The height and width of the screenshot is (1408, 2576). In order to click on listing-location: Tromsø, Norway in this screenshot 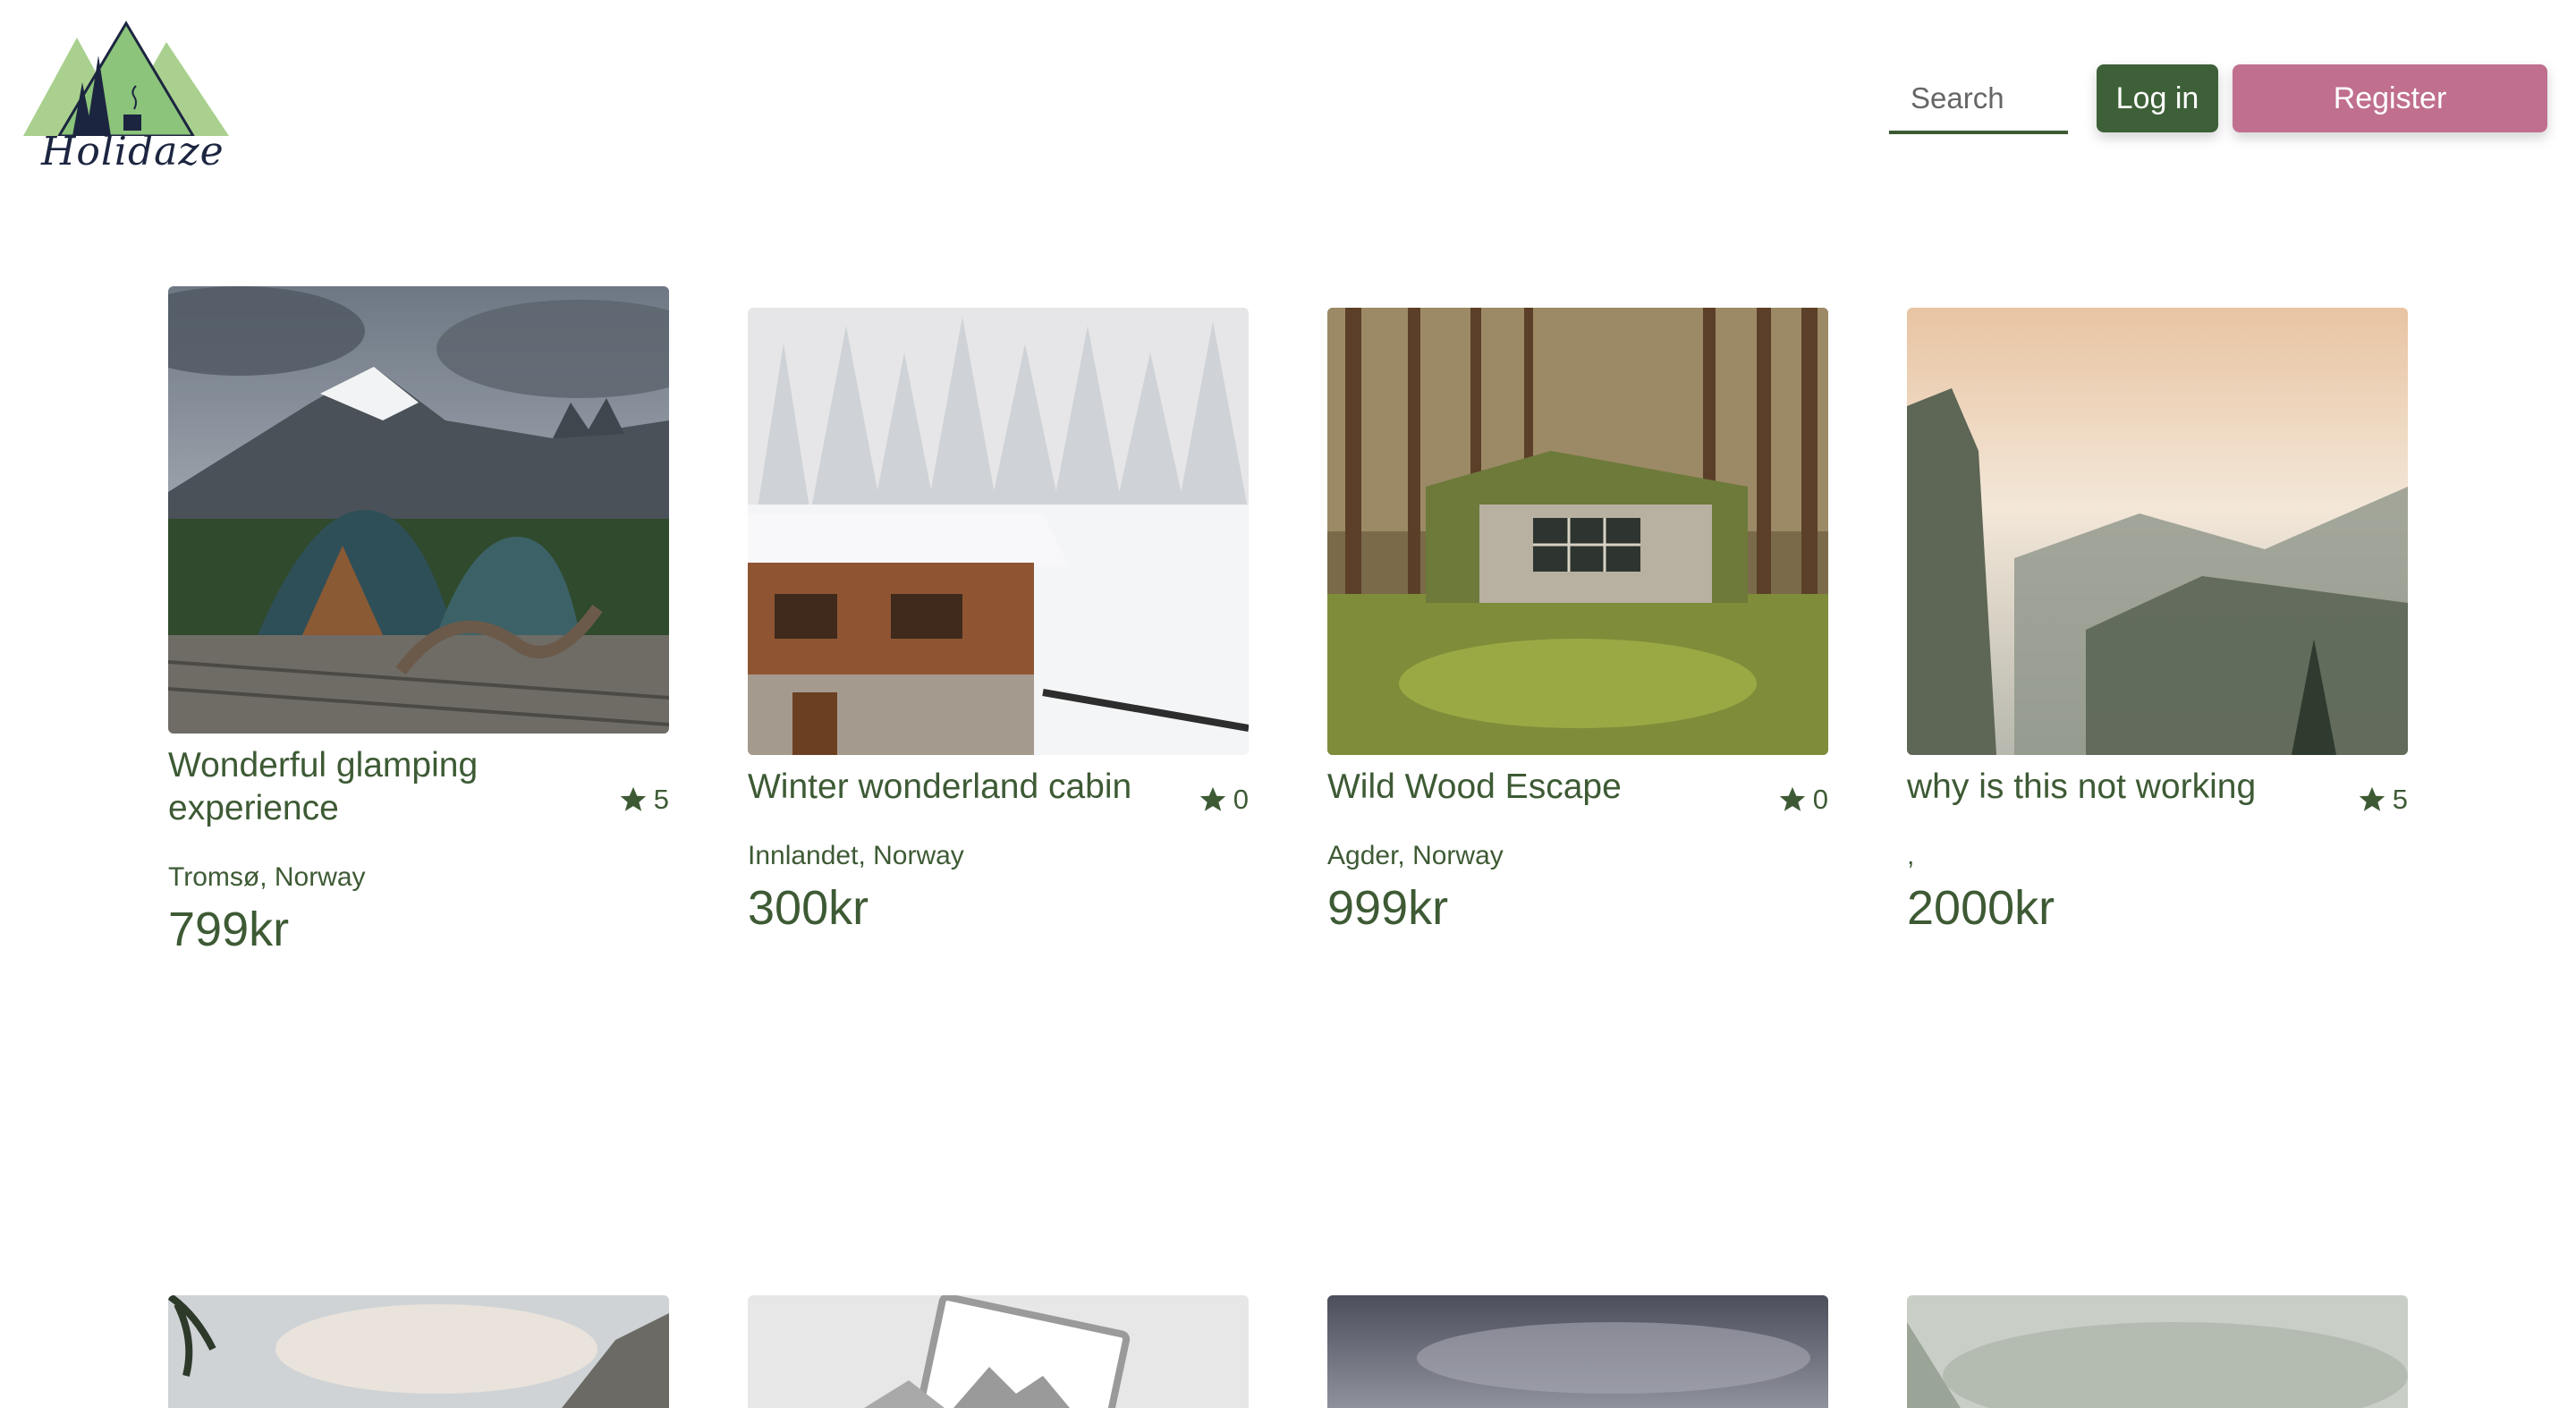, I will do `click(267, 877)`.